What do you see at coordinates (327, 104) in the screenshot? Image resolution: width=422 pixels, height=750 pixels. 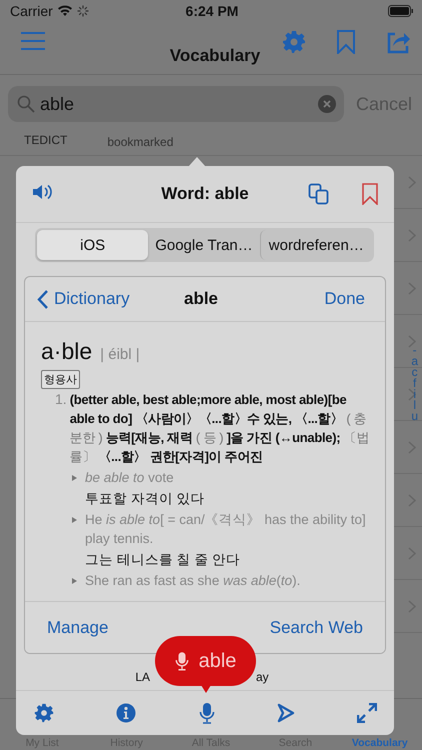 I see `clear-icon` at bounding box center [327, 104].